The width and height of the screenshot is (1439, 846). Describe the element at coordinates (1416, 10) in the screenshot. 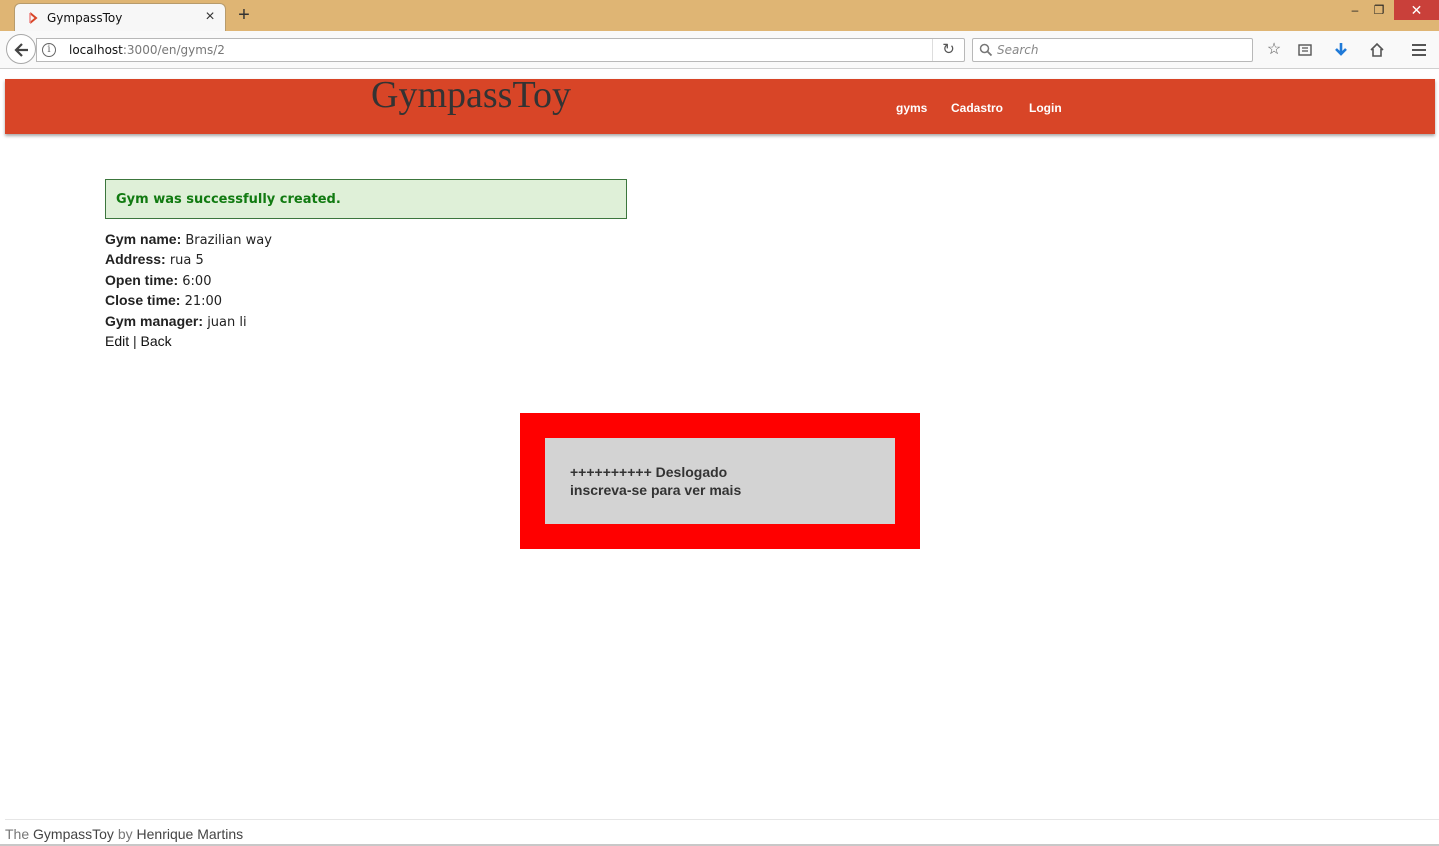

I see `window-close-icon: ✕` at that location.